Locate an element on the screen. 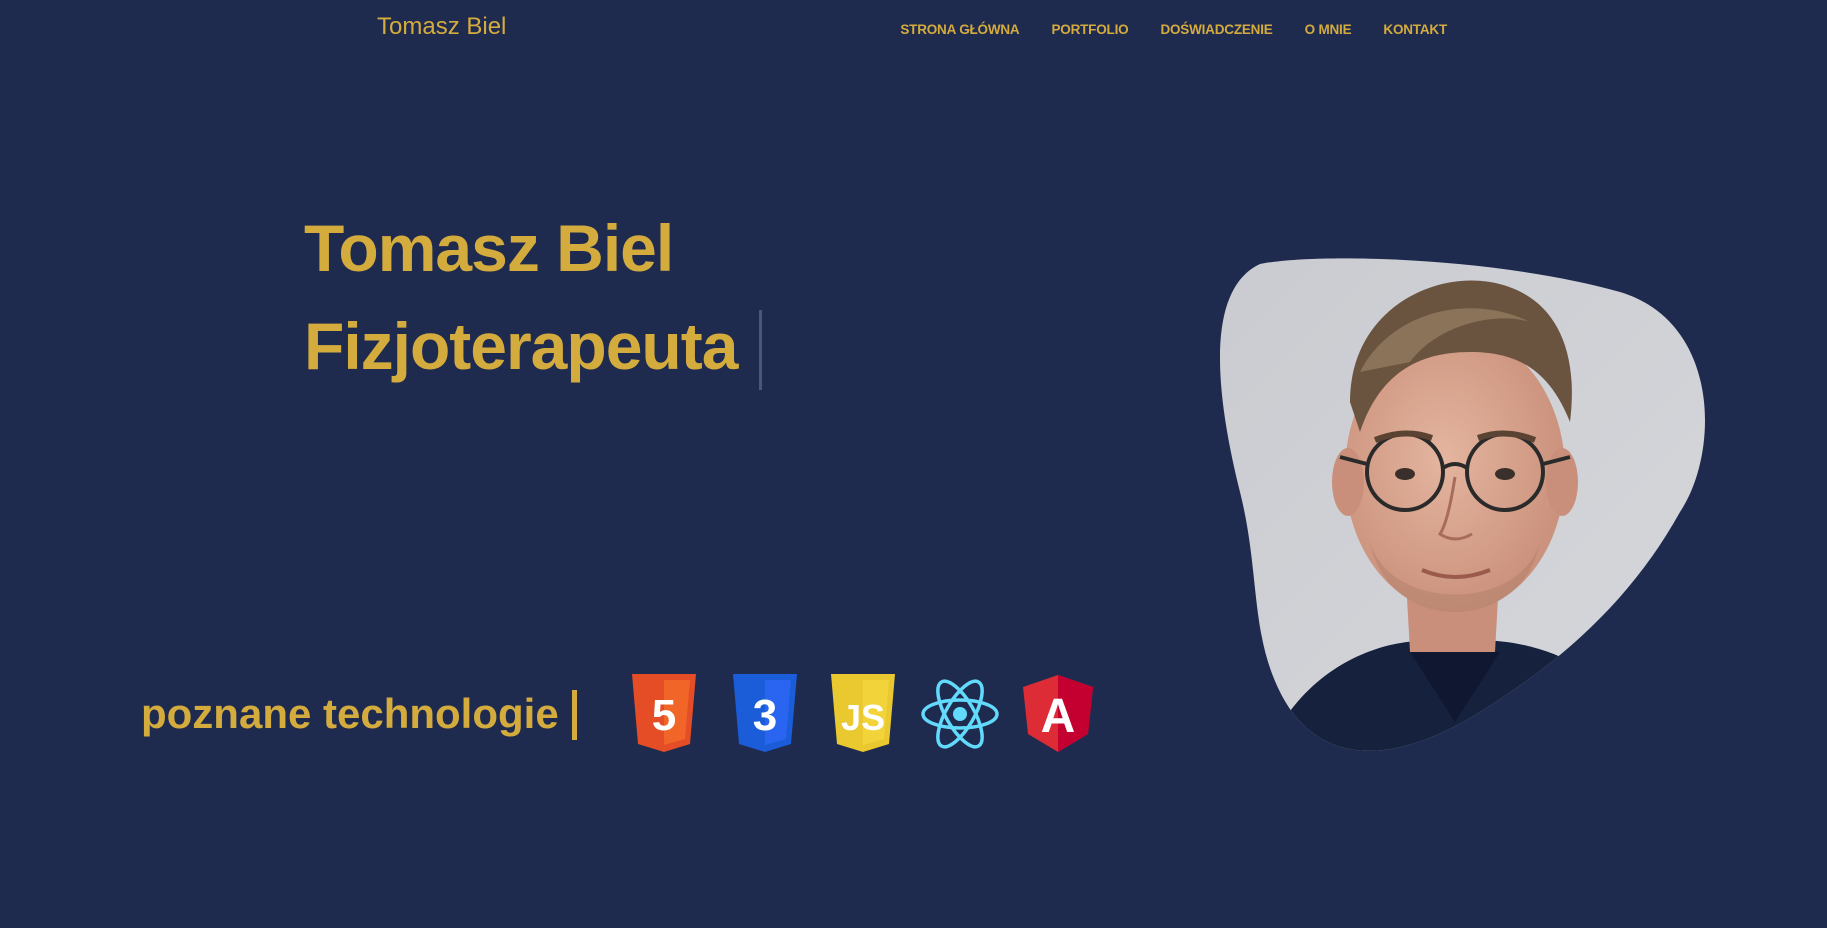  nav-link-portfolio: PORTFOLIO is located at coordinates (1089, 29).